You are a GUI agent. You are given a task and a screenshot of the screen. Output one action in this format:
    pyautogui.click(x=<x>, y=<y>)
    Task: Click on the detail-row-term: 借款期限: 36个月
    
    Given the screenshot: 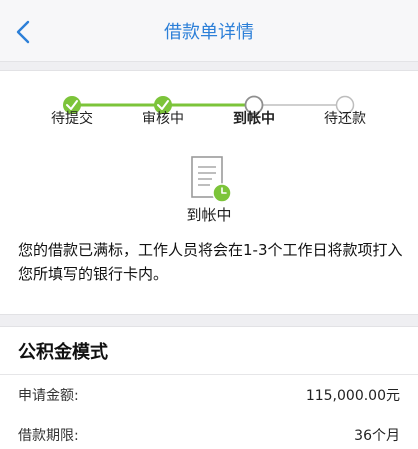 What is the action you would take?
    pyautogui.click(x=209, y=437)
    